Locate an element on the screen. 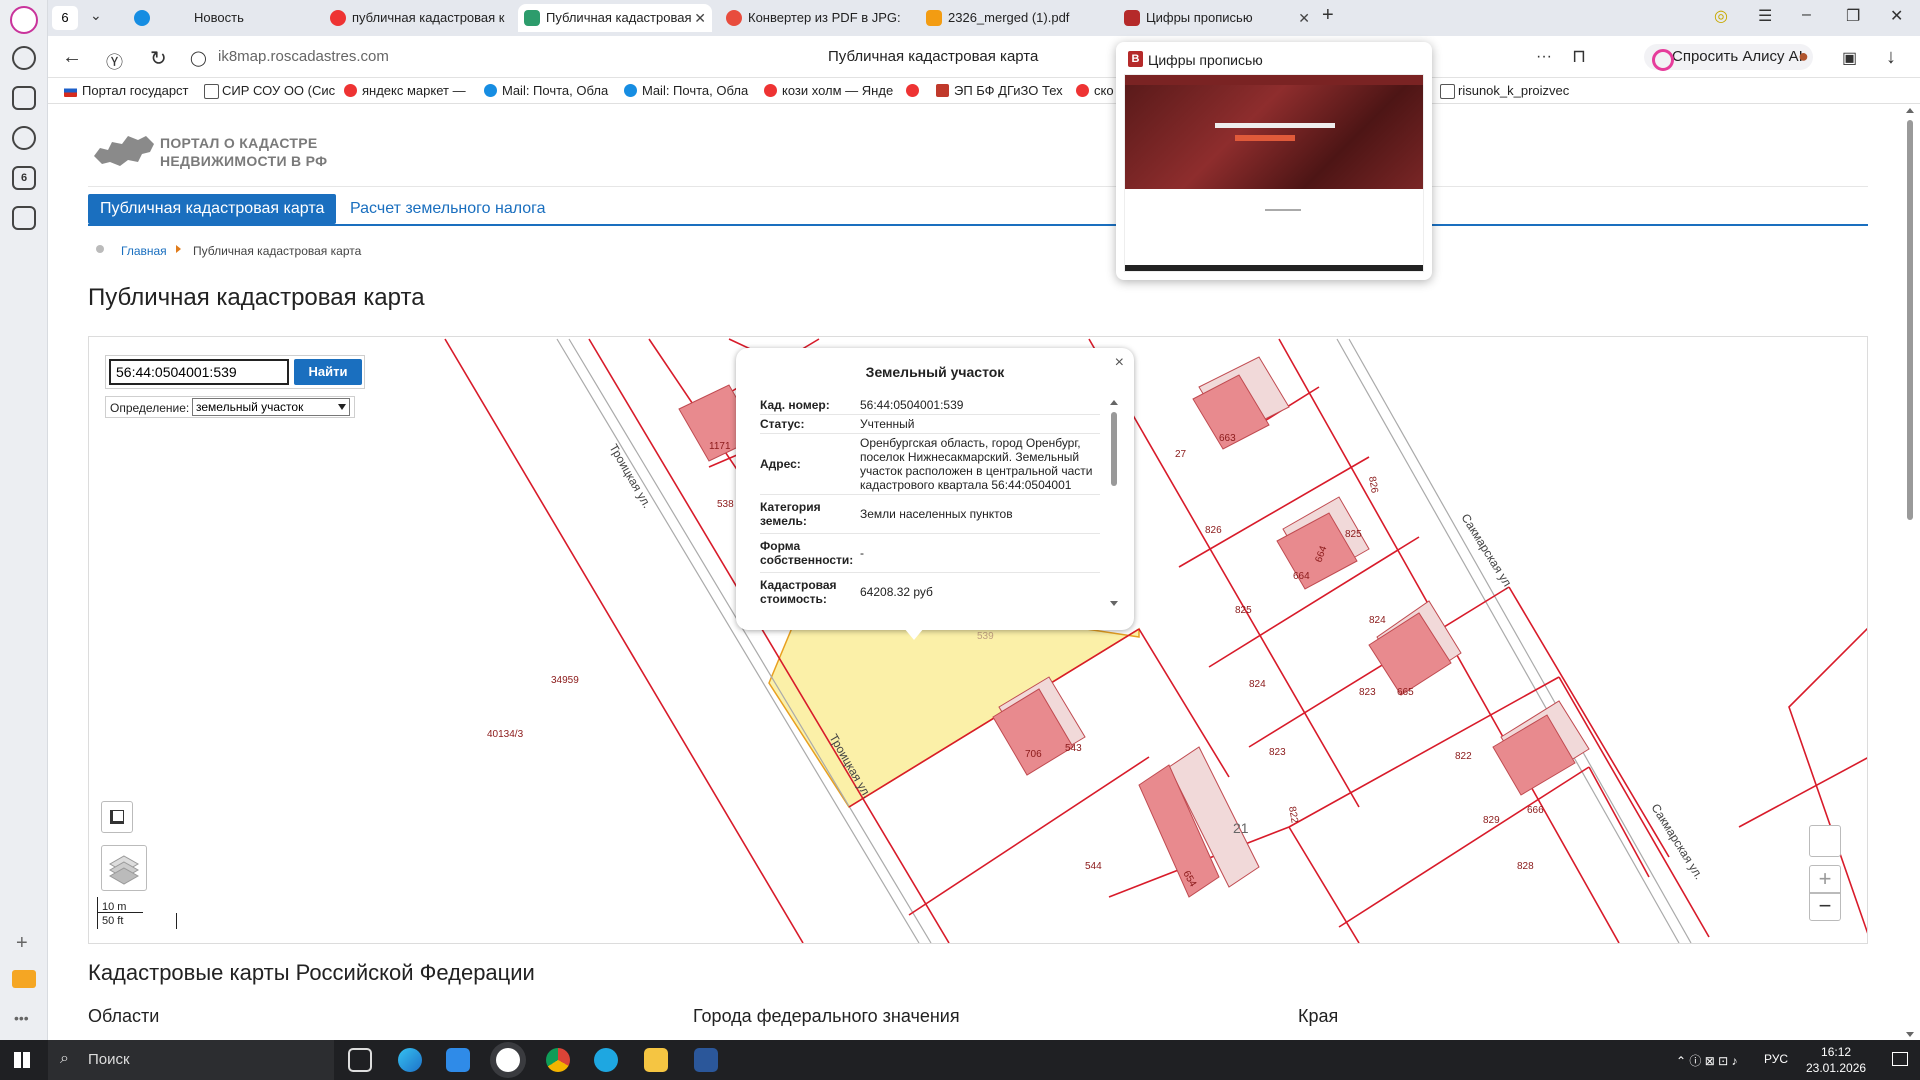  tab-item: публичная кадастровая к is located at coordinates (419, 18).